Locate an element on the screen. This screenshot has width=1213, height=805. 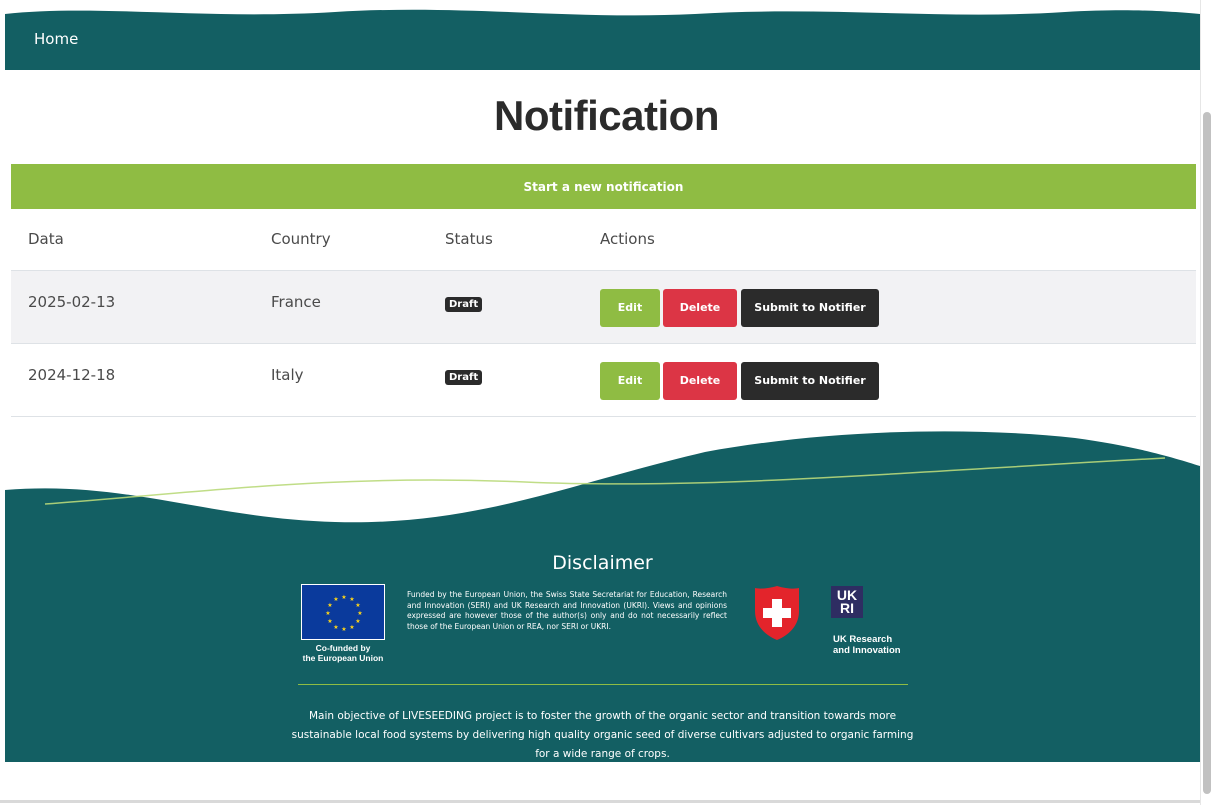
ukri-caption: UK Research and Innovation is located at coordinates (878, 645).